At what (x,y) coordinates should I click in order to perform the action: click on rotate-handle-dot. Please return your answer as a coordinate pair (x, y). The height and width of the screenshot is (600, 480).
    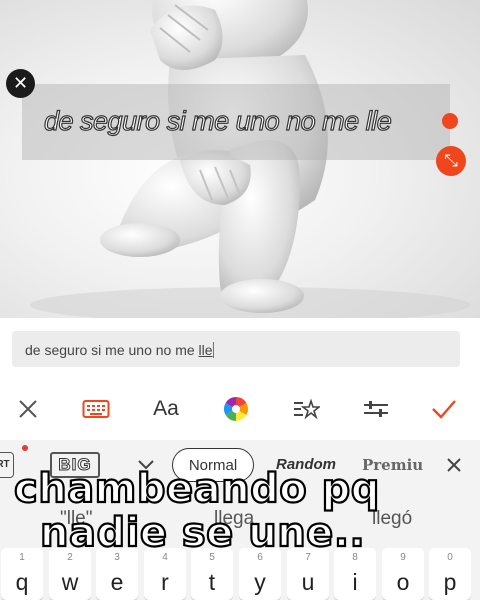
    Looking at the image, I should click on (450, 121).